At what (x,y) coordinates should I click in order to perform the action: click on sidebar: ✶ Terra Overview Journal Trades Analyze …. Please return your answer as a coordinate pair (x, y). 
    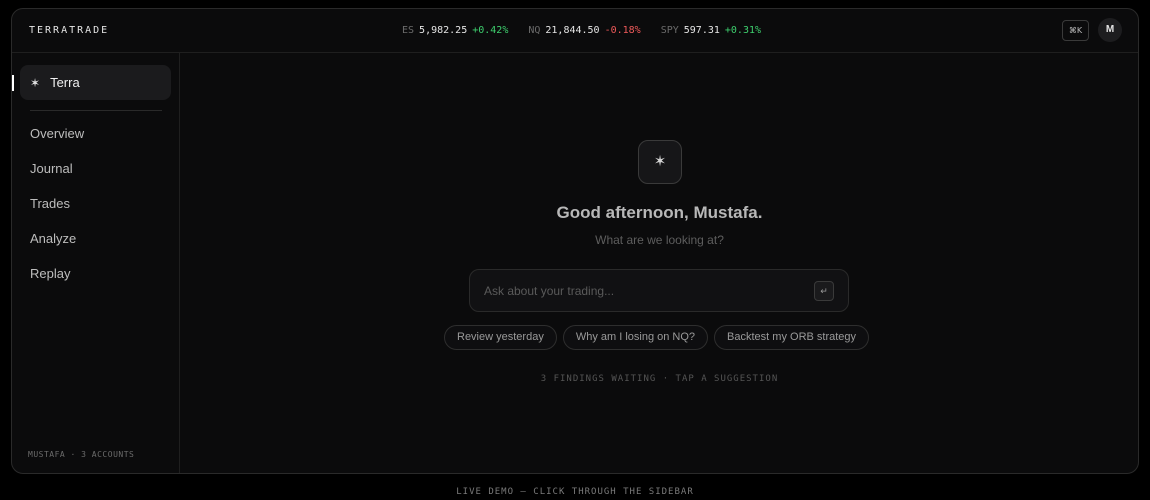
    Looking at the image, I should click on (96, 263).